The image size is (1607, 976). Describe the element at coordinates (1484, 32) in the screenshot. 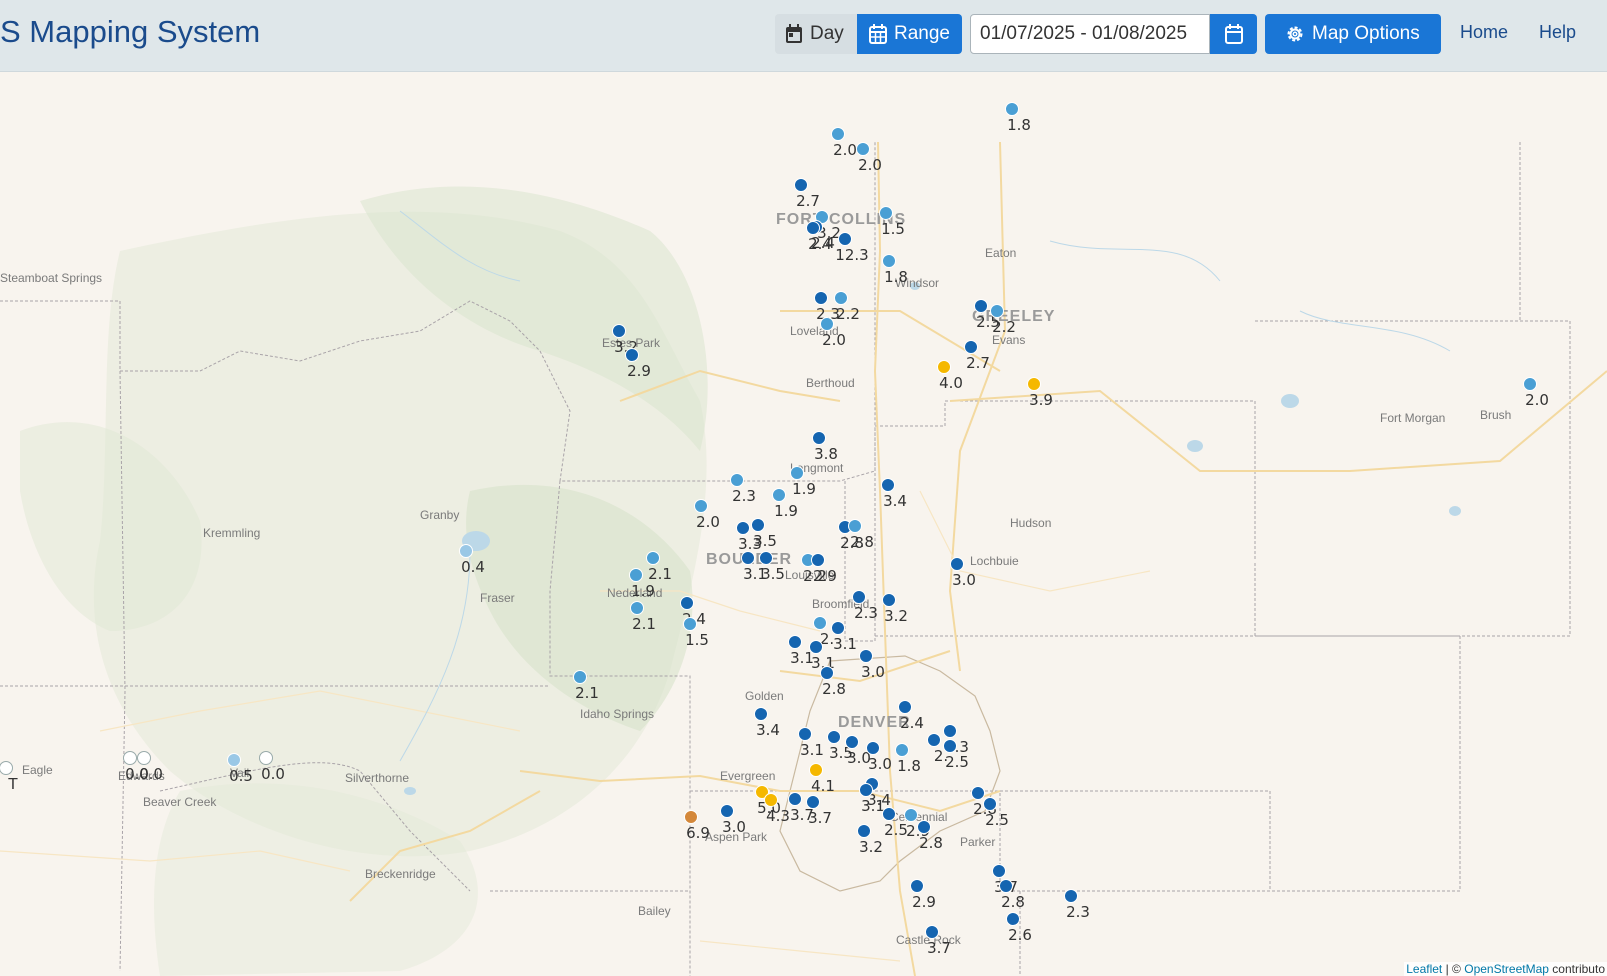

I see `home-link: Home` at that location.